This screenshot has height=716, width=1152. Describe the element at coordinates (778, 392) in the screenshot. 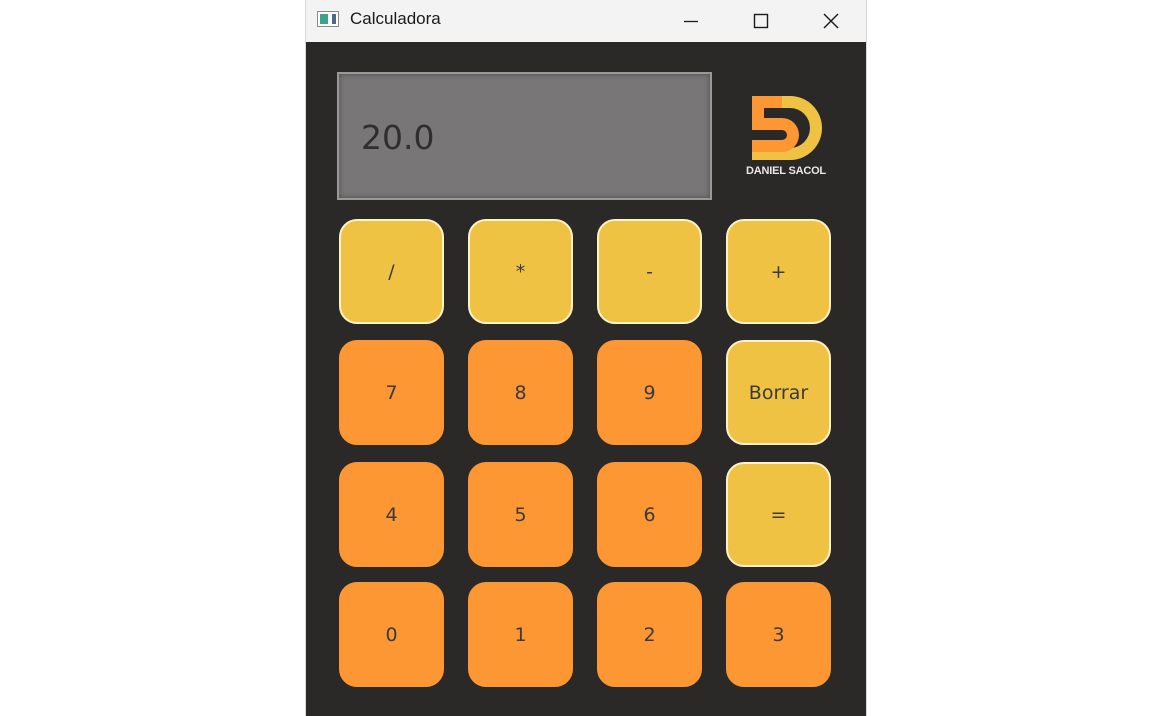

I see `clear-button: Borrar` at that location.